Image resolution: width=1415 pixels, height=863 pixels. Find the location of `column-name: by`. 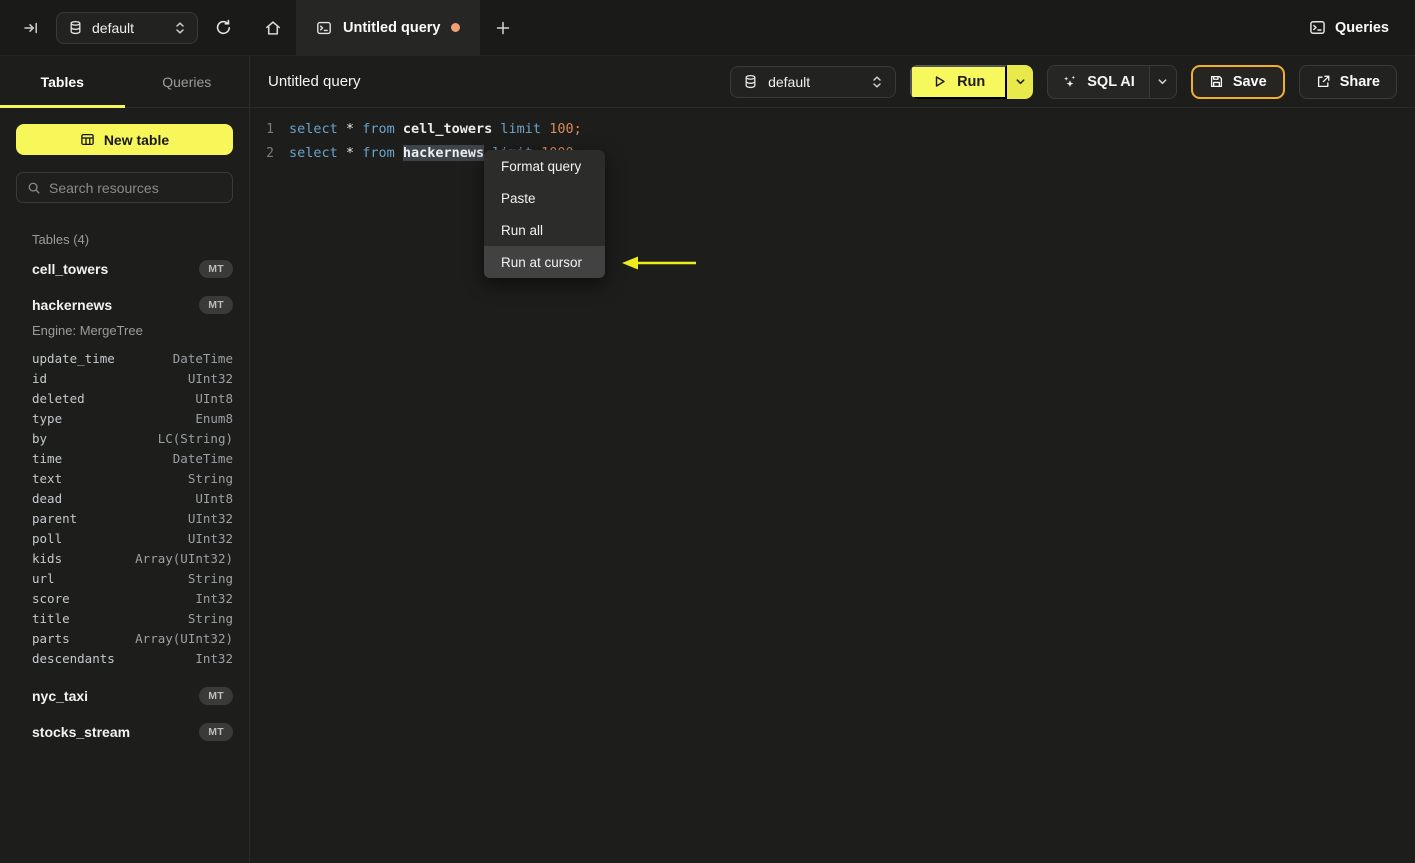

column-name: by is located at coordinates (40, 438).